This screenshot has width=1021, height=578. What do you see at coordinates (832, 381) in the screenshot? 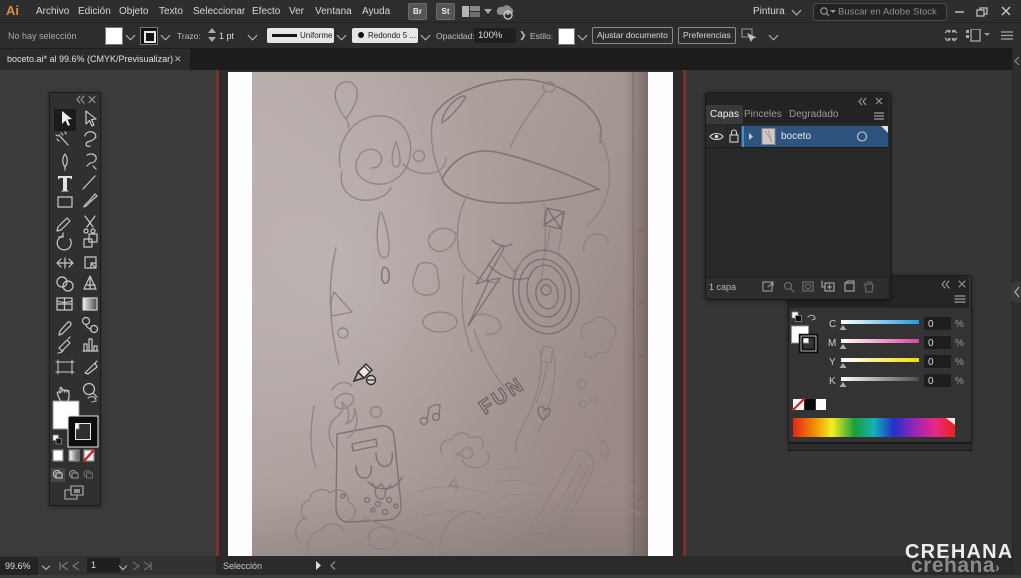
I see `svg-text: K` at bounding box center [832, 381].